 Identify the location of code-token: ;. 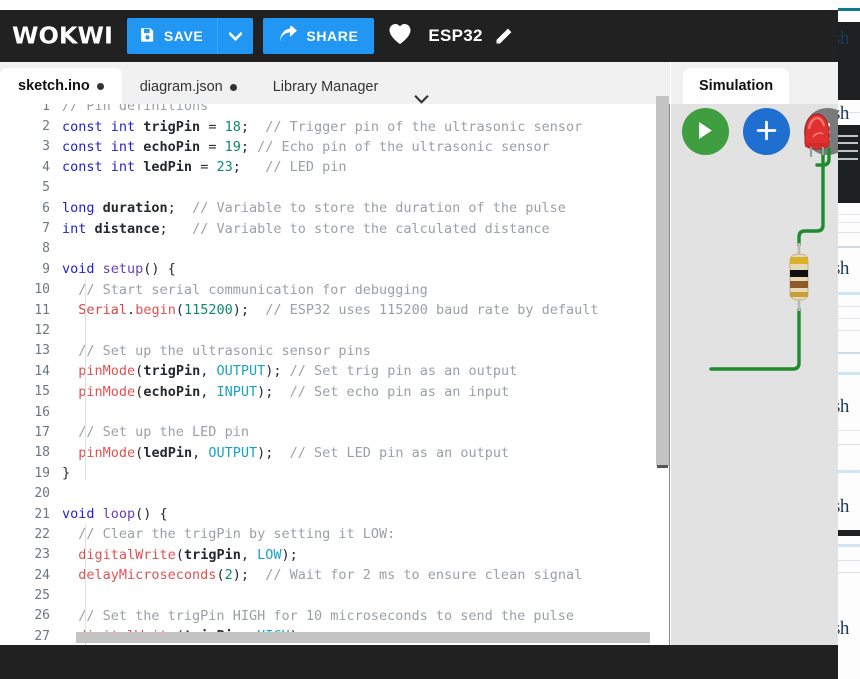
(249, 167).